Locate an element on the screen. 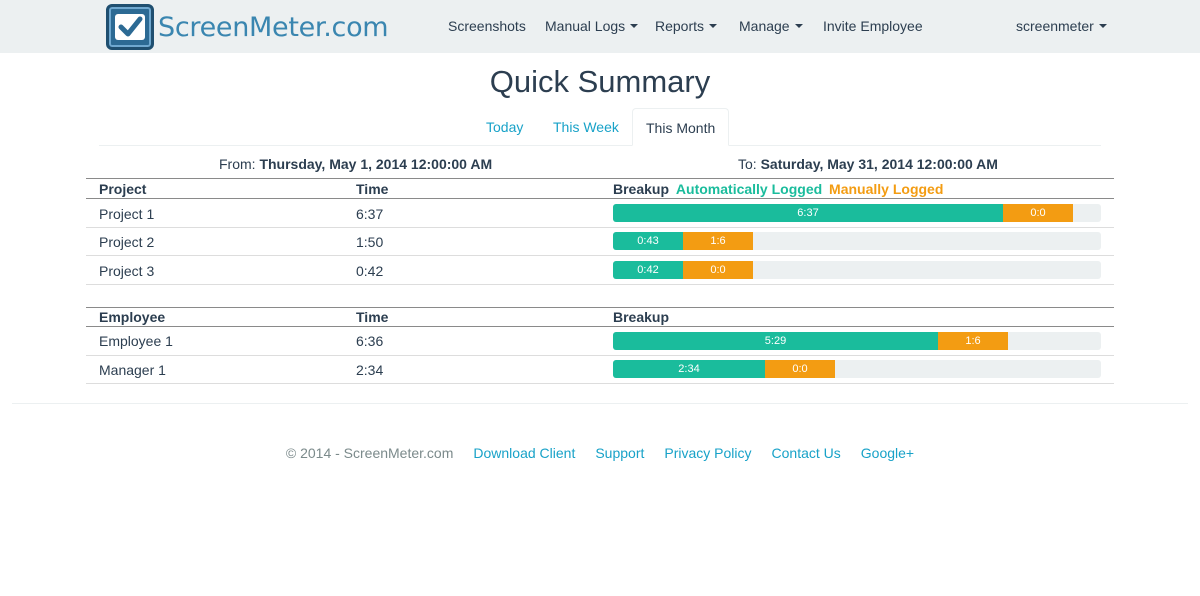 The width and height of the screenshot is (1200, 596). project-name: Project 2 is located at coordinates (127, 242).